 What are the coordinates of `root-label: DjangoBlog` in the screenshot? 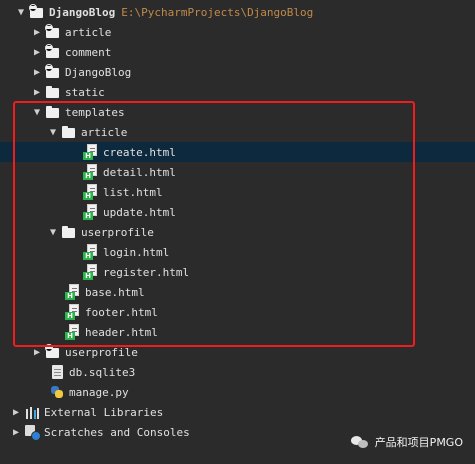 It's located at (82, 12).